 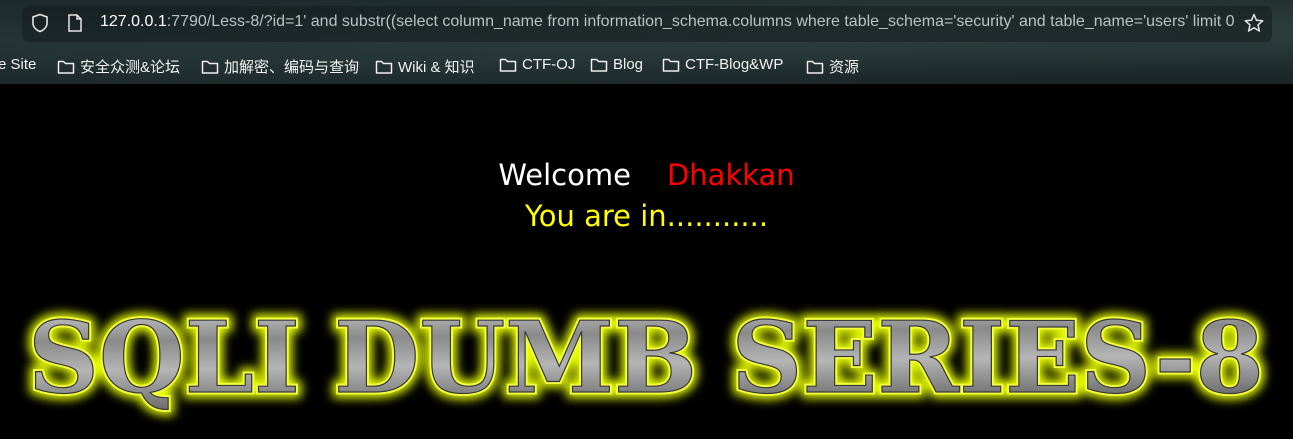 What do you see at coordinates (75, 23) in the screenshot?
I see `page-icon` at bounding box center [75, 23].